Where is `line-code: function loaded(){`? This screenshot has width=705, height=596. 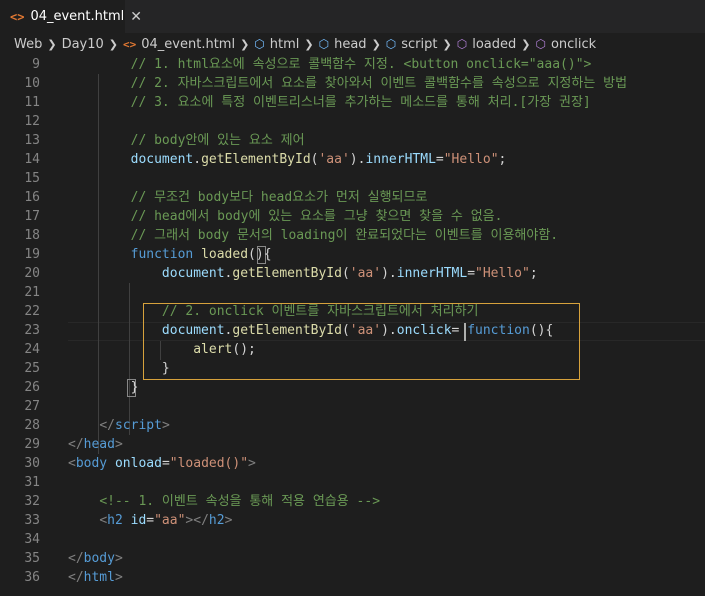 line-code: function loaded(){ is located at coordinates (170, 254).